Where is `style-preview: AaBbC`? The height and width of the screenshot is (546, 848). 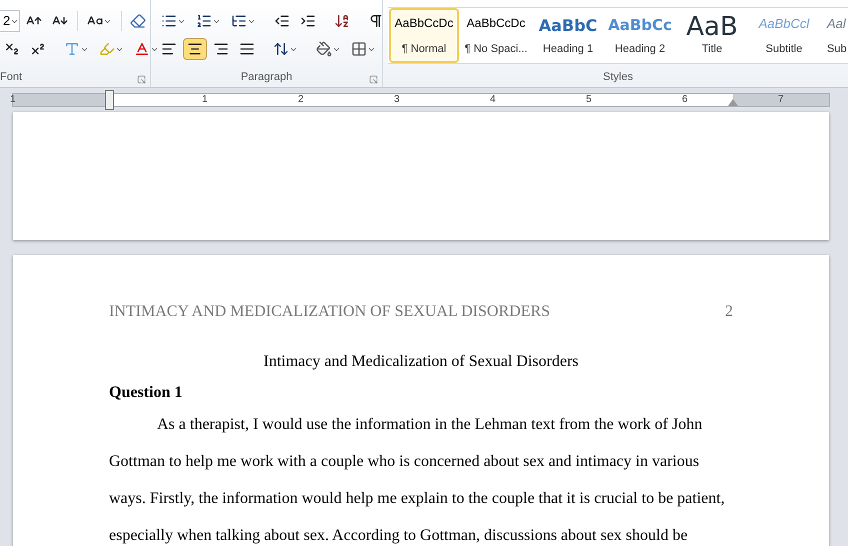 style-preview: AaBbC is located at coordinates (568, 26).